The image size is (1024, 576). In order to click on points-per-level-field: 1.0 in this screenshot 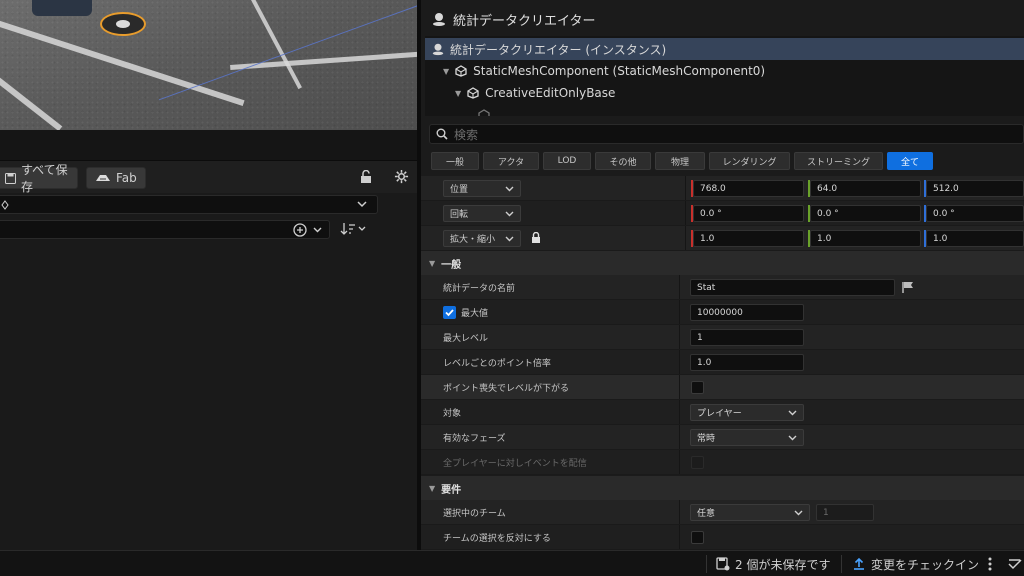, I will do `click(747, 362)`.